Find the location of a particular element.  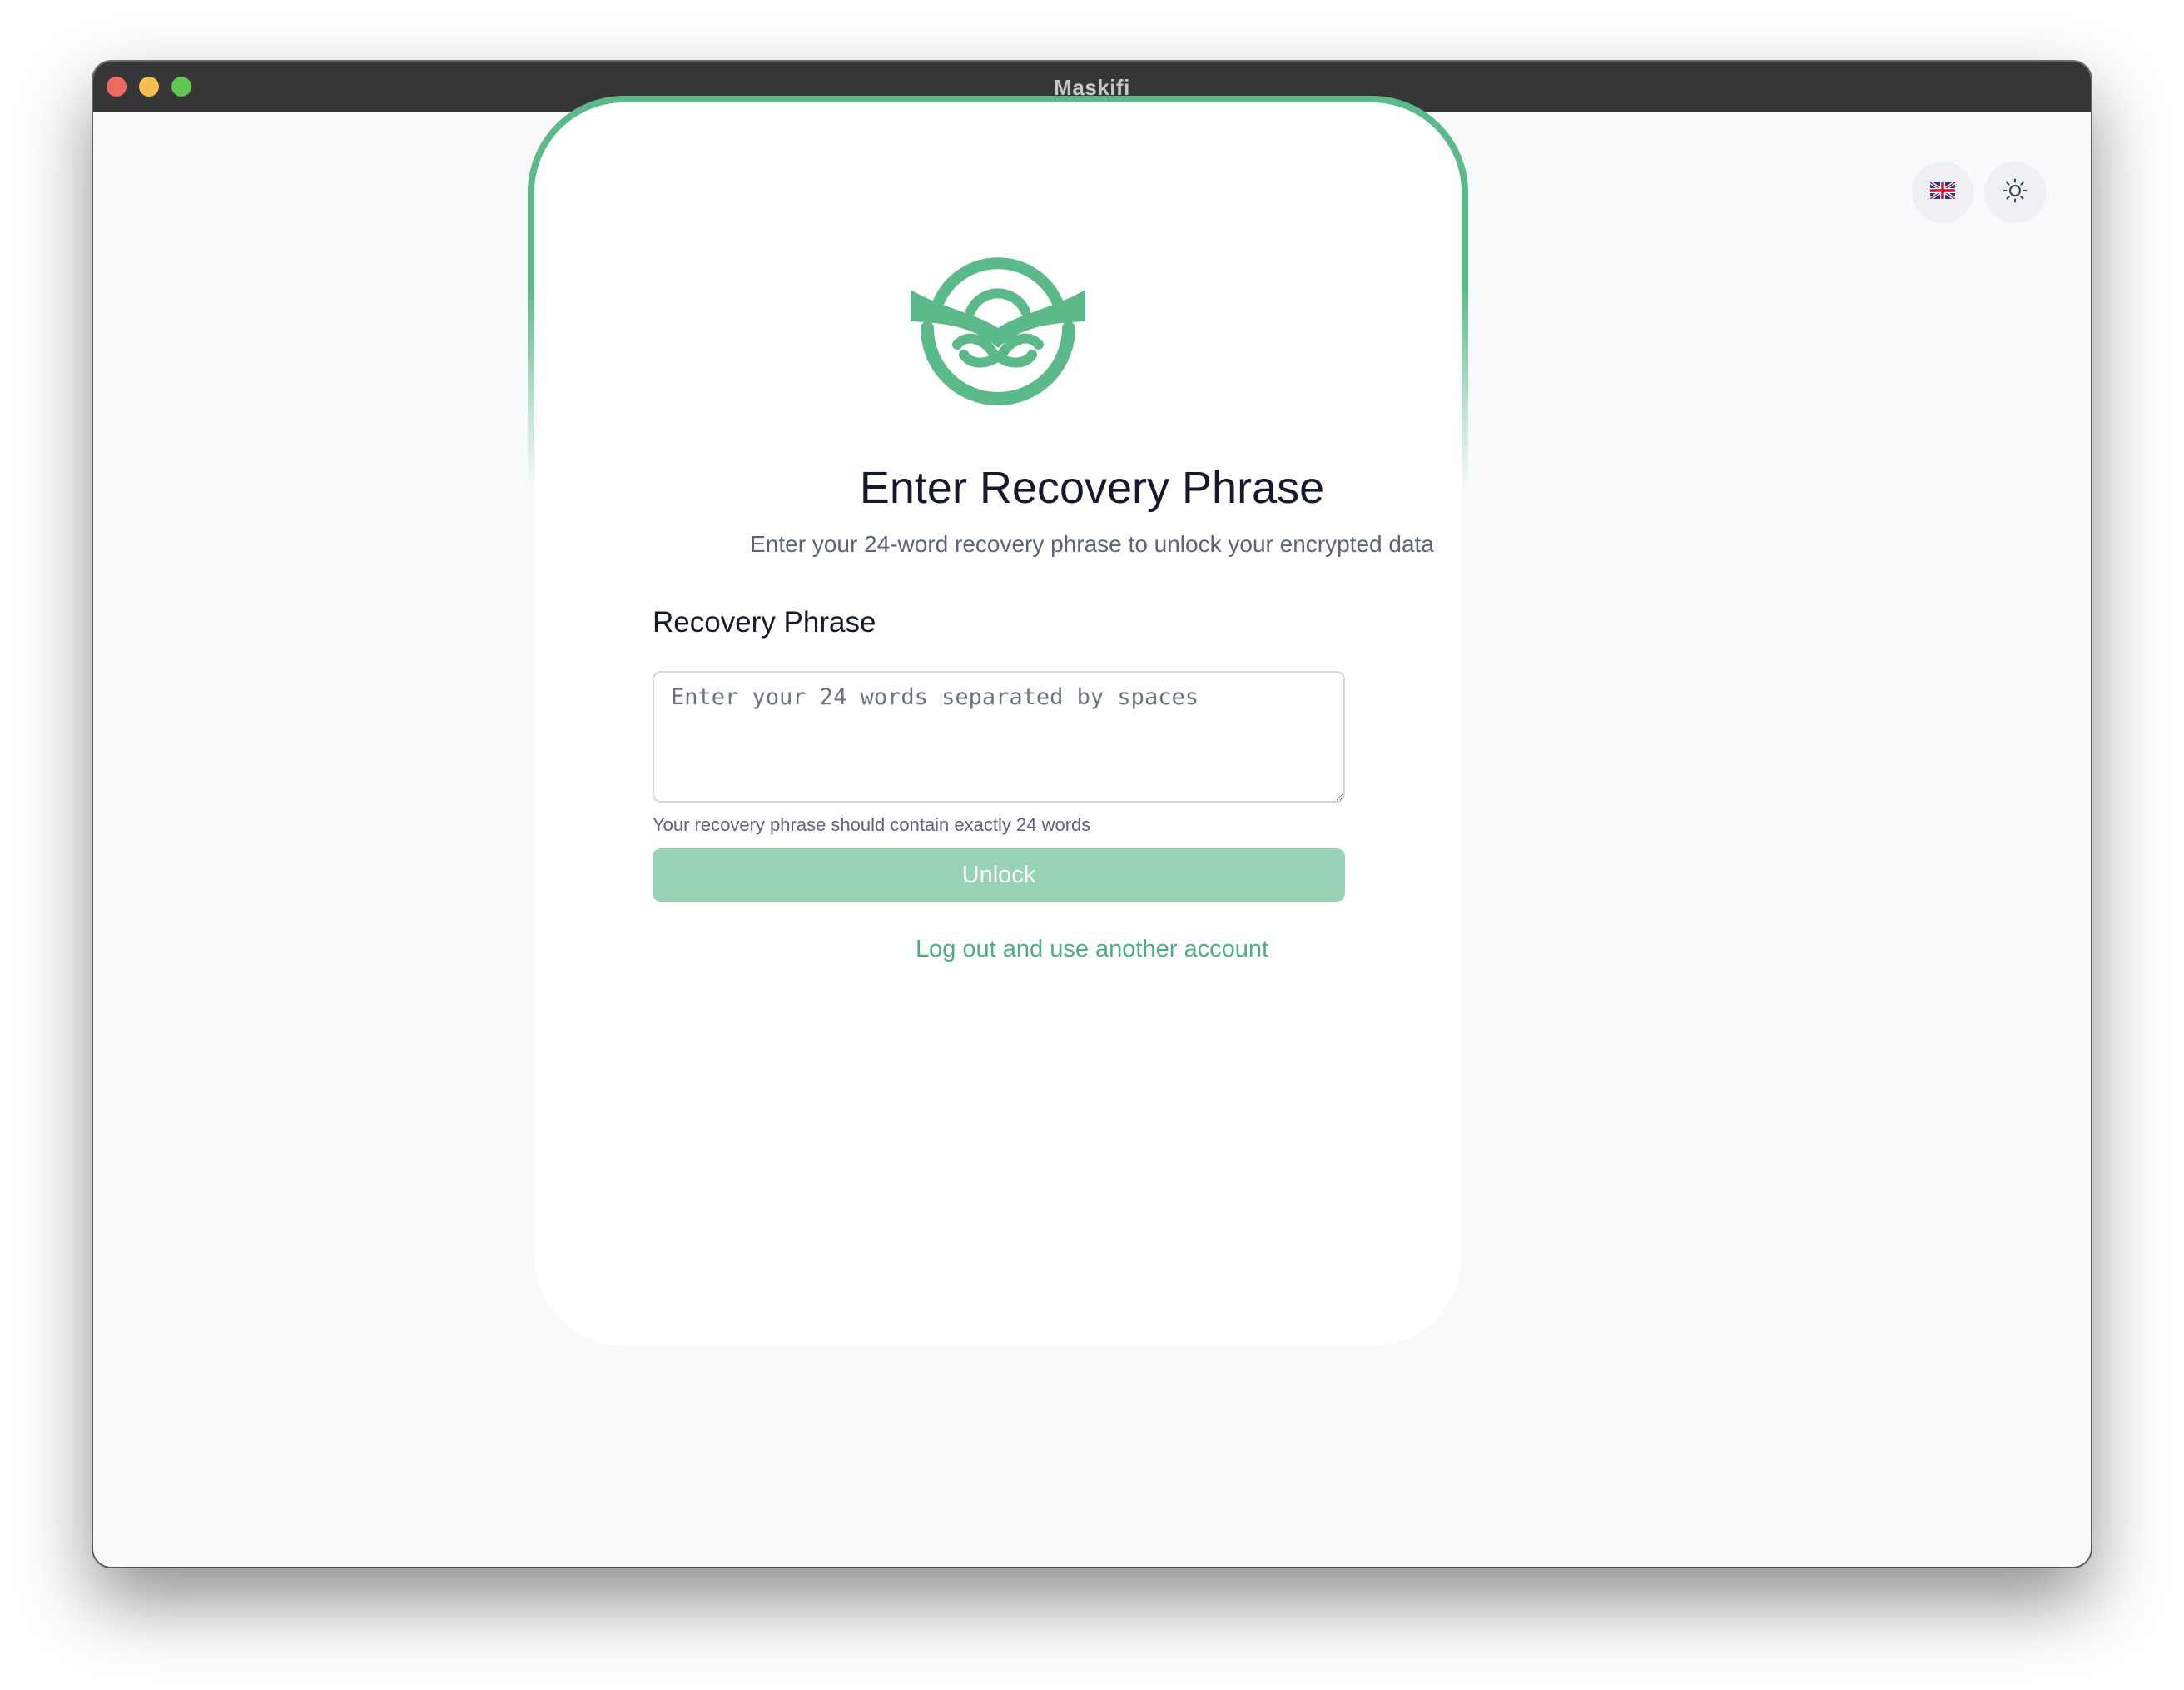

recovery-phrase-label: Recovery Phrase is located at coordinates (764, 622).